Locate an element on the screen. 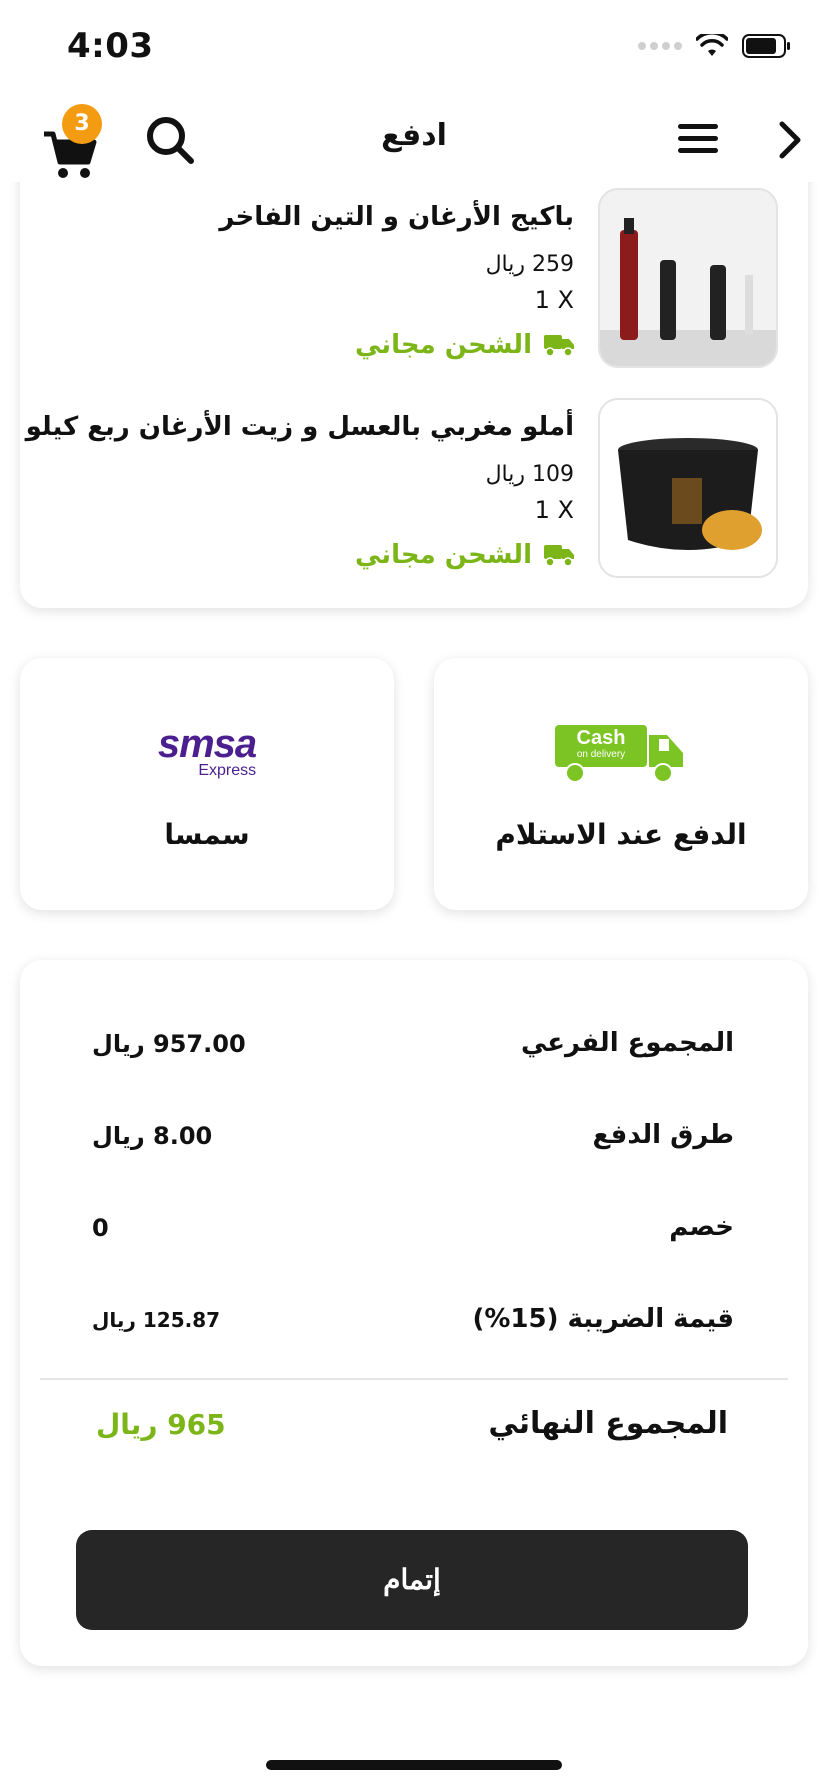  cellular-signal-icon is located at coordinates (660, 46).